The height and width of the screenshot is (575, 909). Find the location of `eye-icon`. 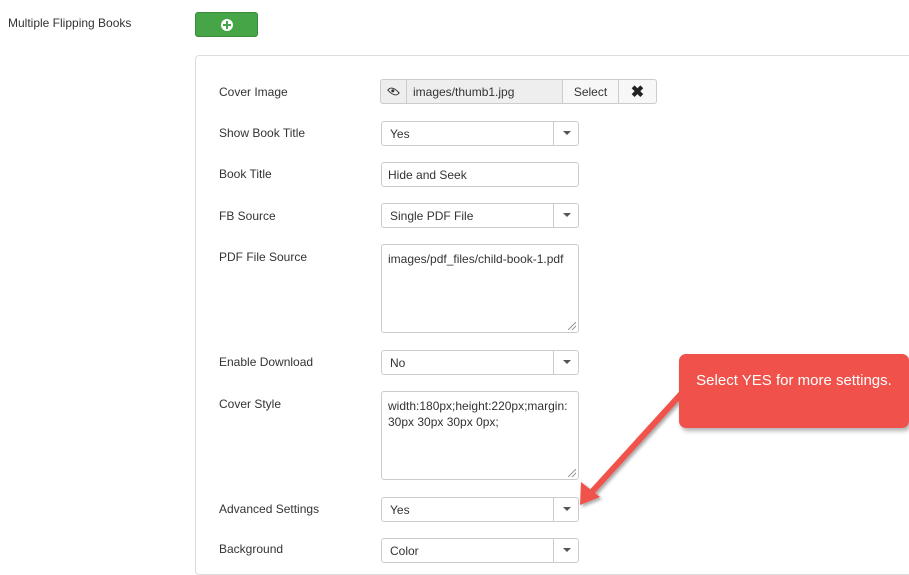

eye-icon is located at coordinates (393, 91).